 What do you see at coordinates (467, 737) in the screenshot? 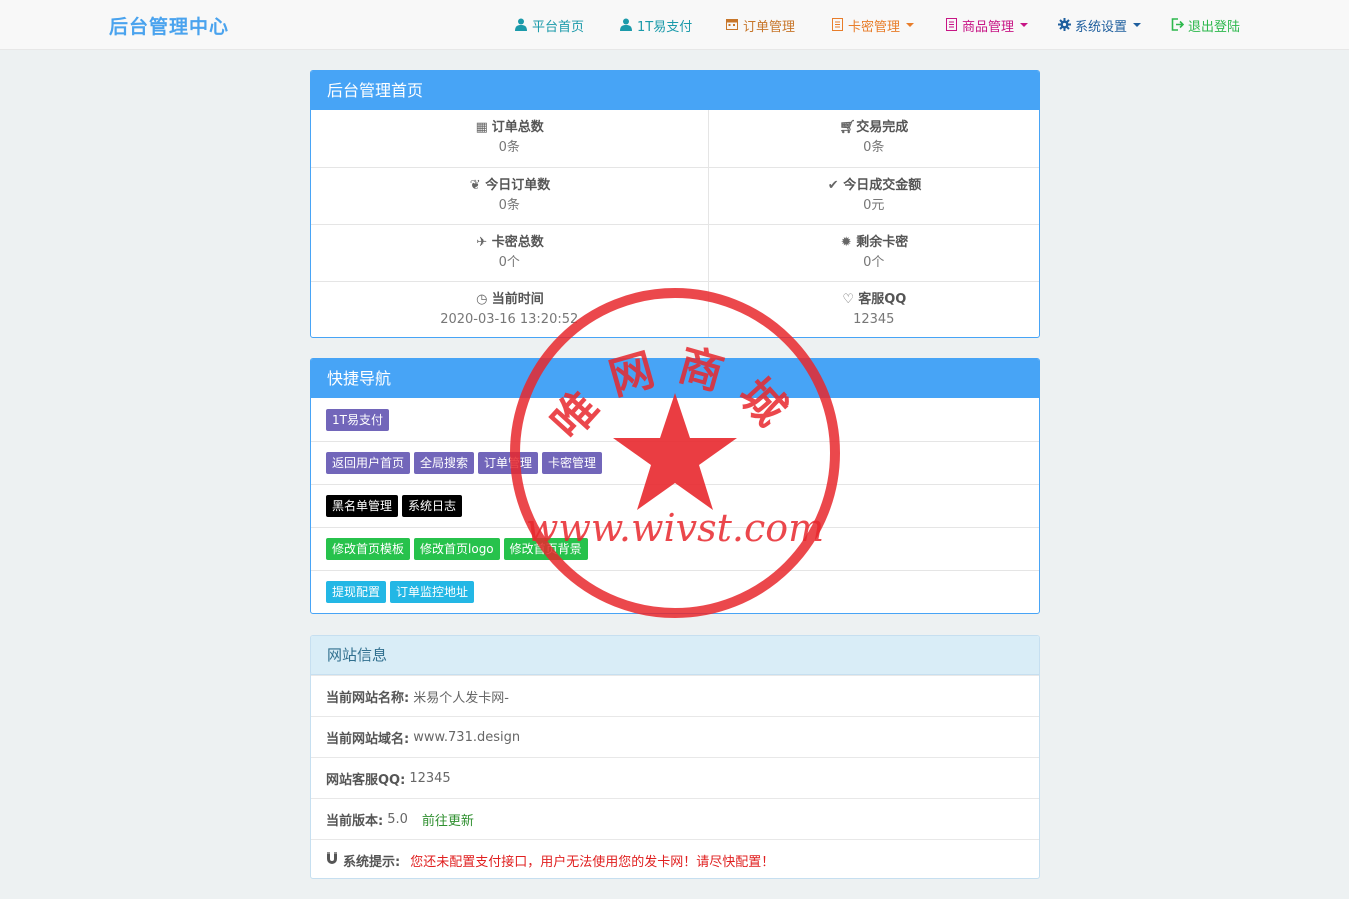
I see `siteinfo-value: www.731.design` at bounding box center [467, 737].